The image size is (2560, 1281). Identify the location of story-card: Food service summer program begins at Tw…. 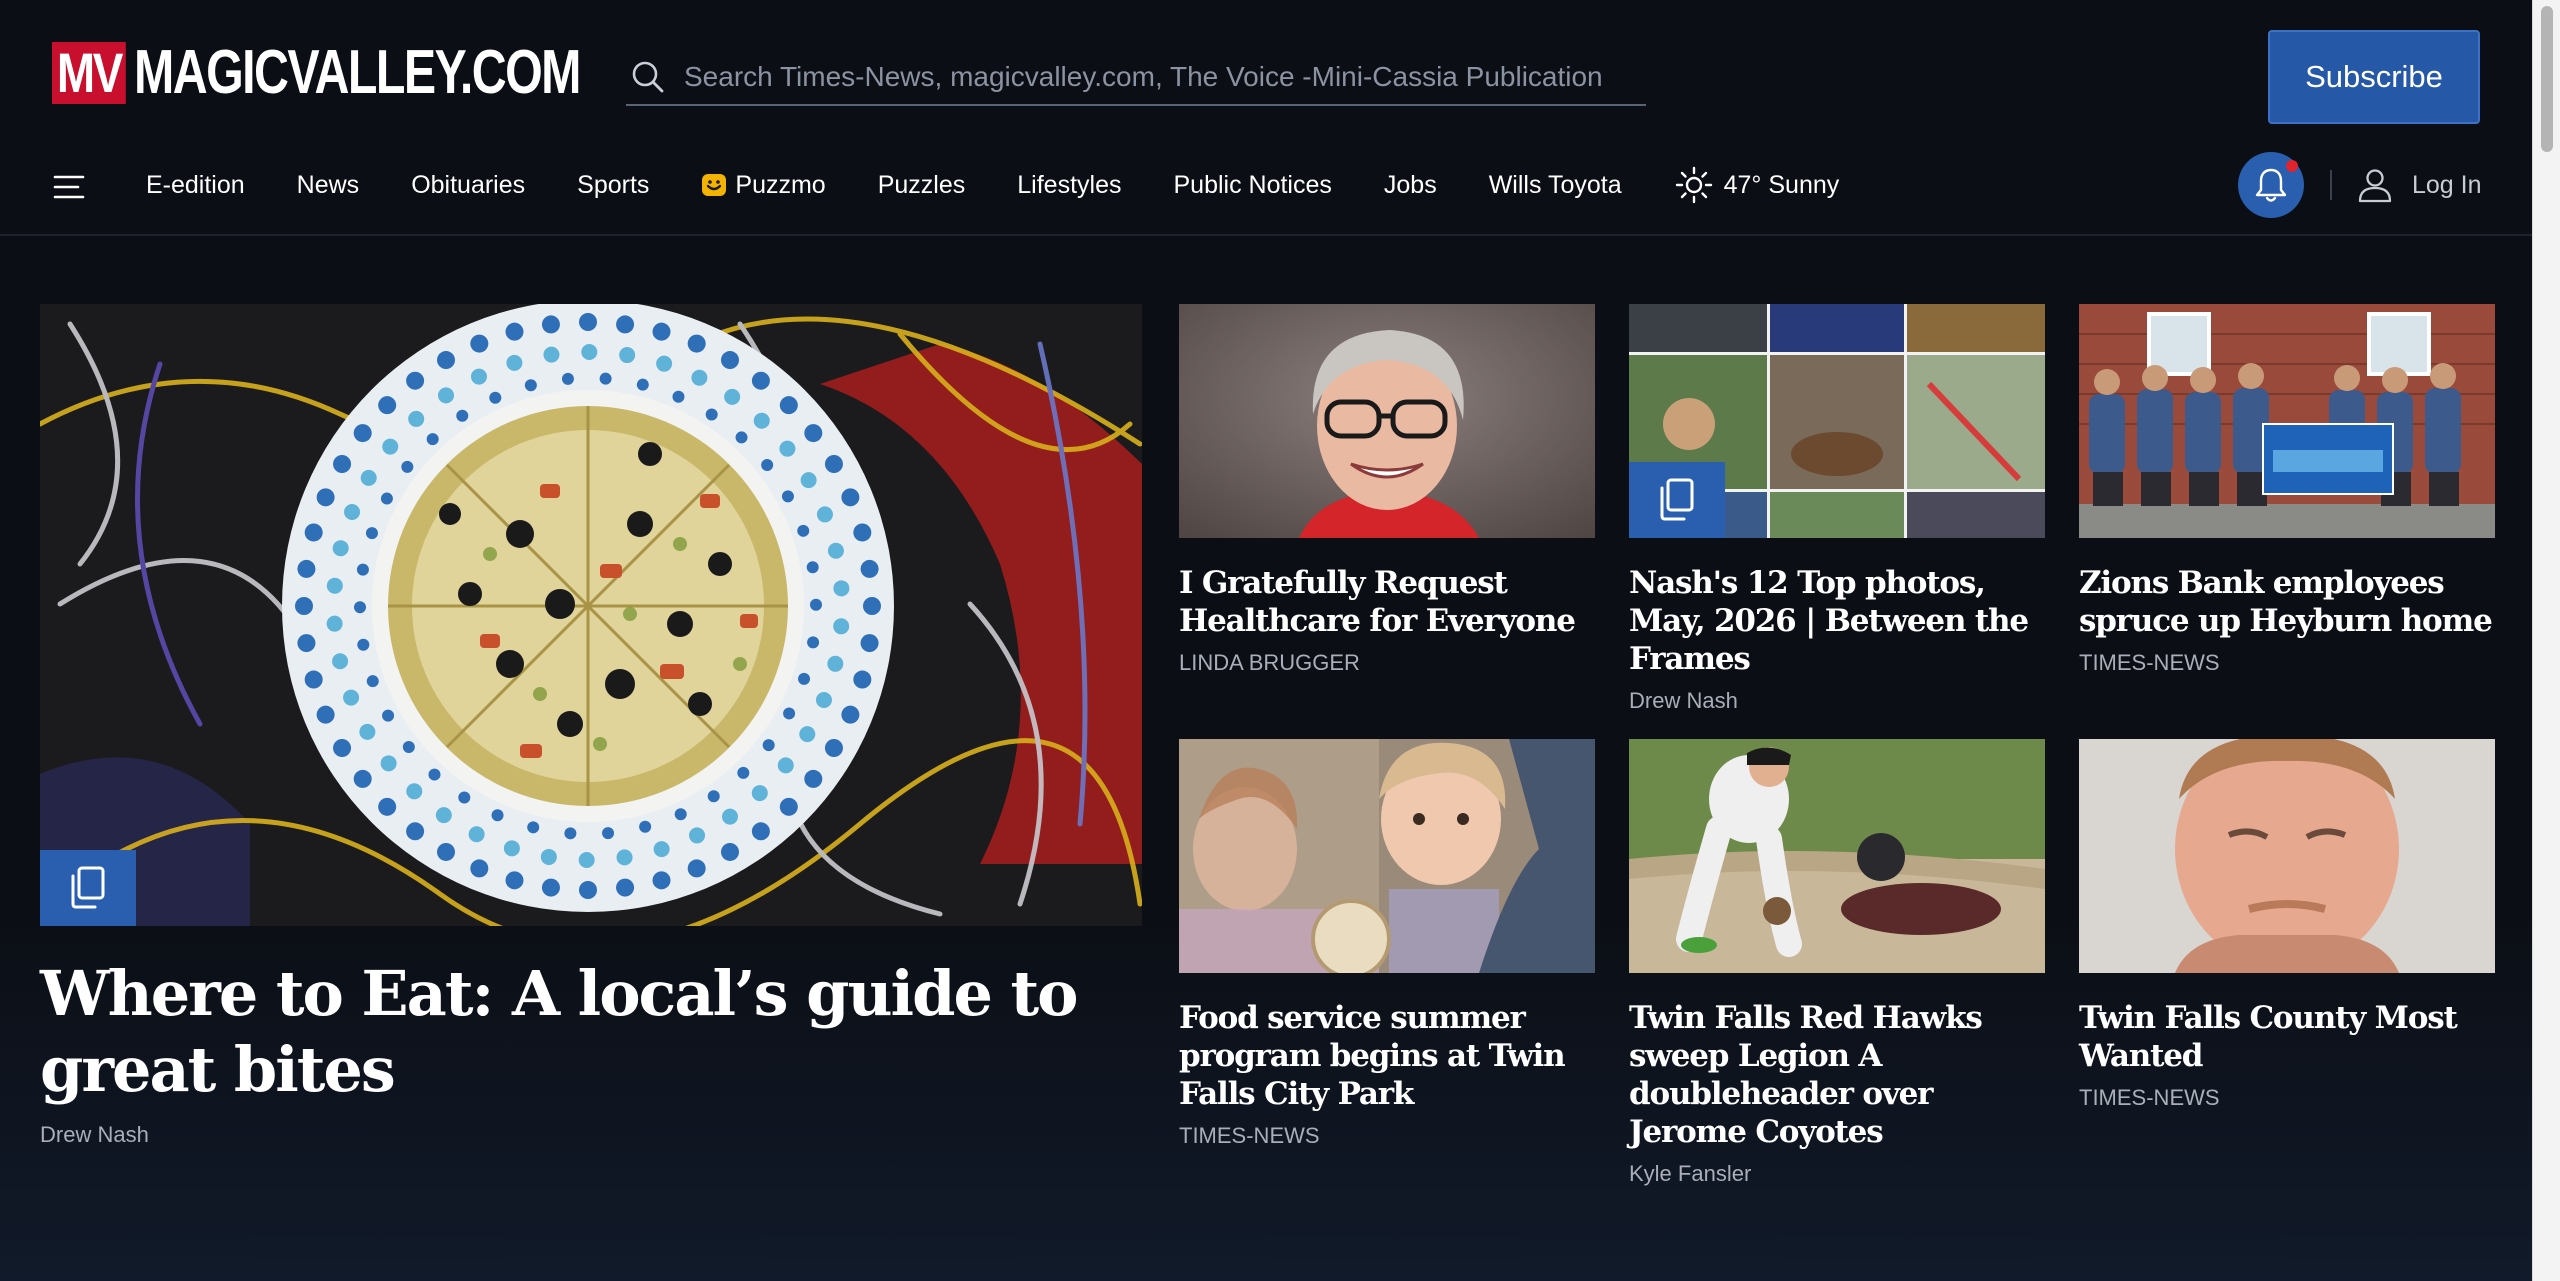
(1387, 944).